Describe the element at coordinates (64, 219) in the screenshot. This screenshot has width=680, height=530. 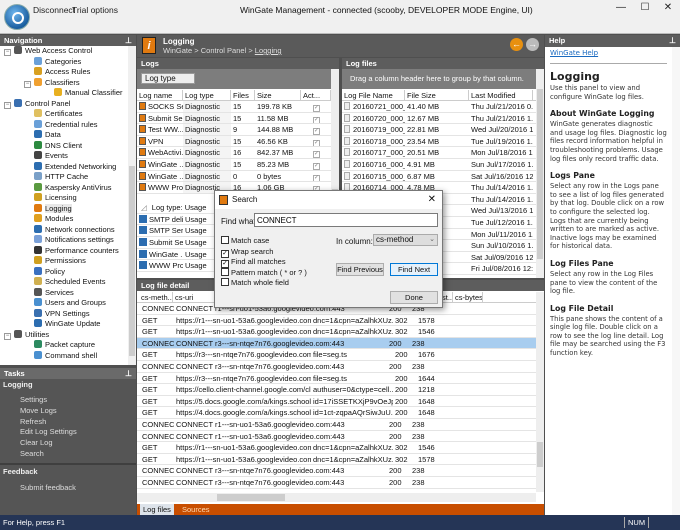
I see `nav-item-modules: Modules` at that location.